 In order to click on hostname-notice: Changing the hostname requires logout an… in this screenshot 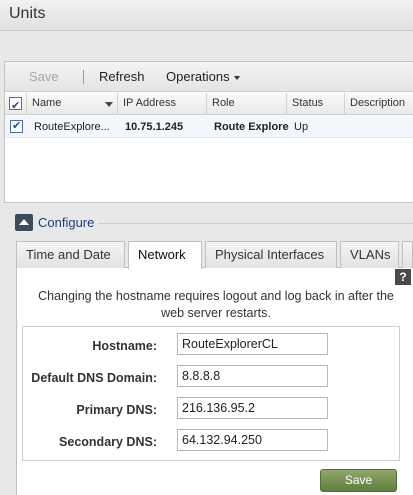, I will do `click(216, 304)`.